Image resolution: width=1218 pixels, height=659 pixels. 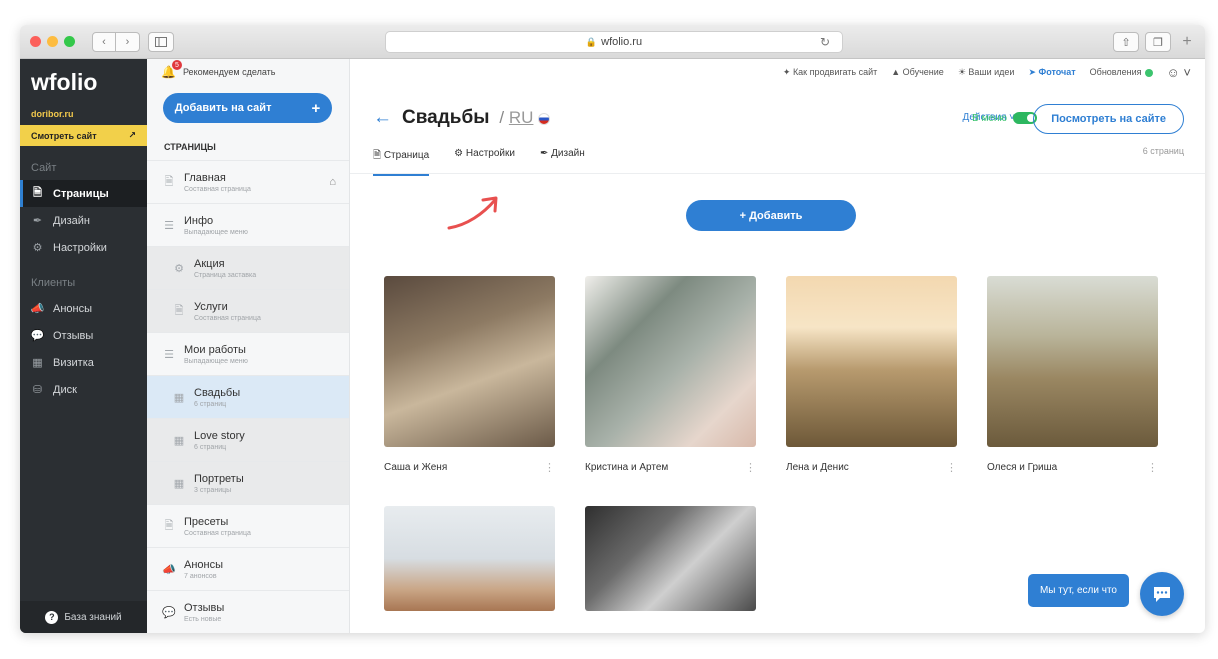 I want to click on sidebar-item-settings: ⚙ Настройки, so click(x=83, y=247).